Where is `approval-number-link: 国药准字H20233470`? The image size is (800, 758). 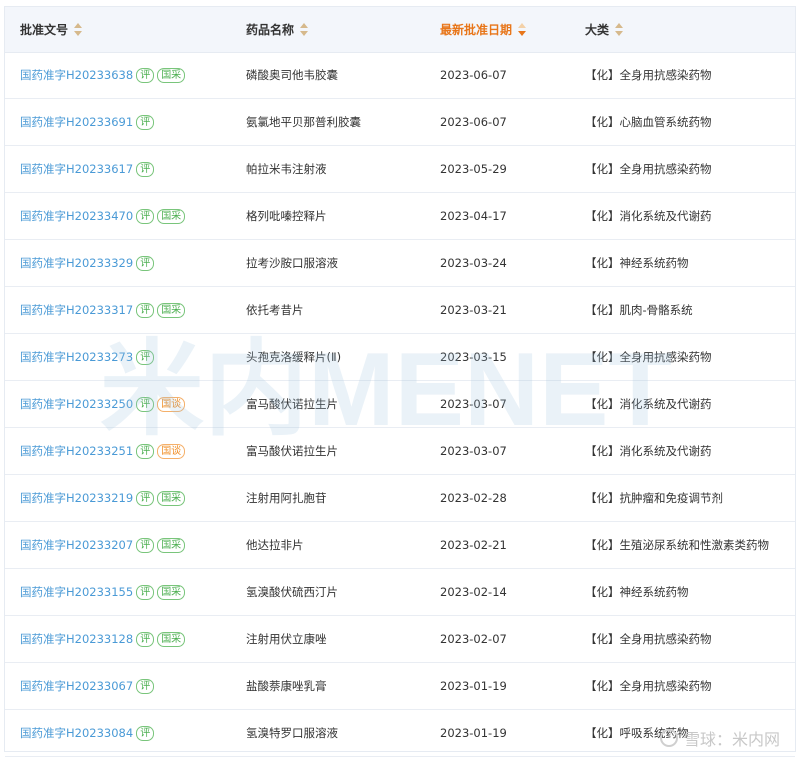
approval-number-link: 国药准字H20233470 is located at coordinates (76, 216).